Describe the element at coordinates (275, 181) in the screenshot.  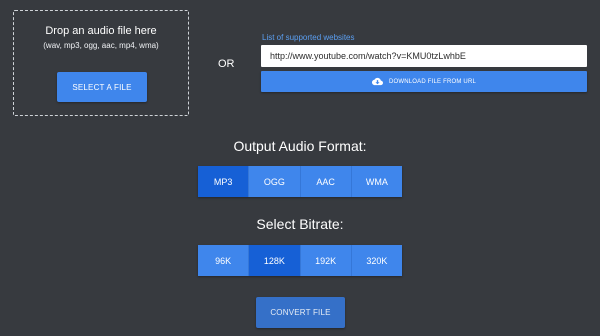
I see `format-option-ogg: OGG` at that location.